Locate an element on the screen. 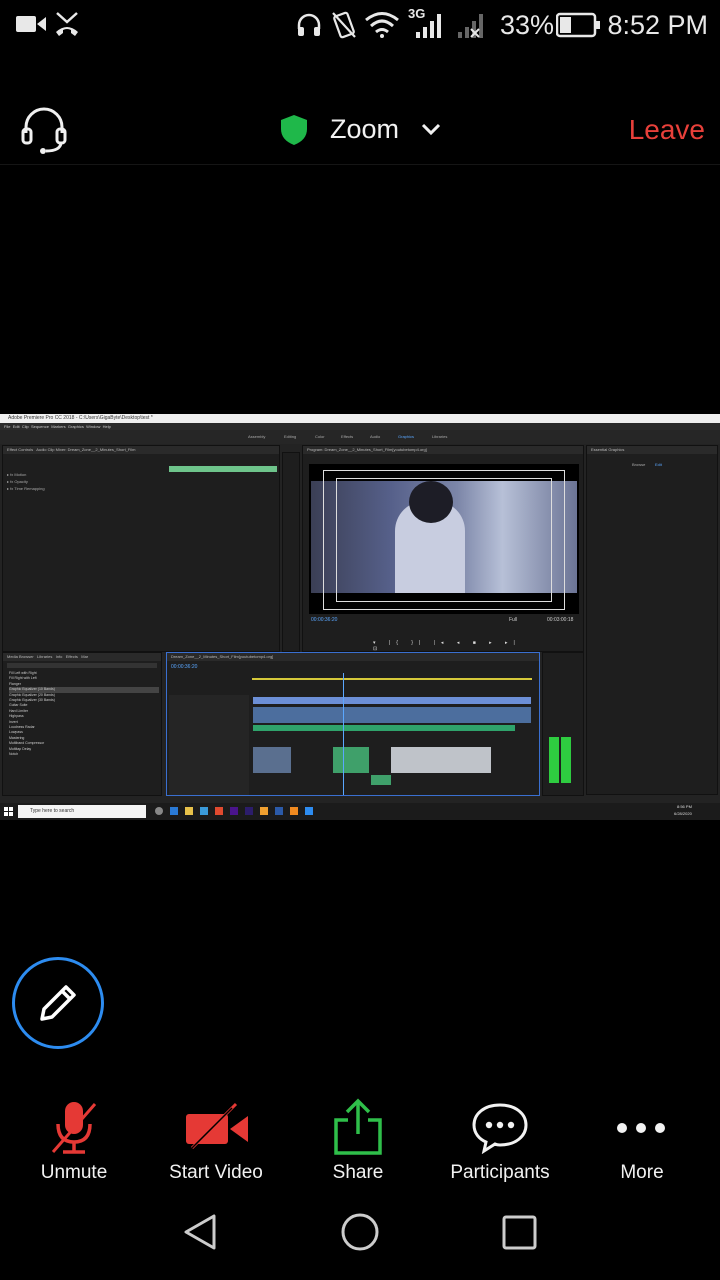 This screenshot has width=720, height=1280. taskbar-date: 6/28/2020 is located at coordinates (683, 813).